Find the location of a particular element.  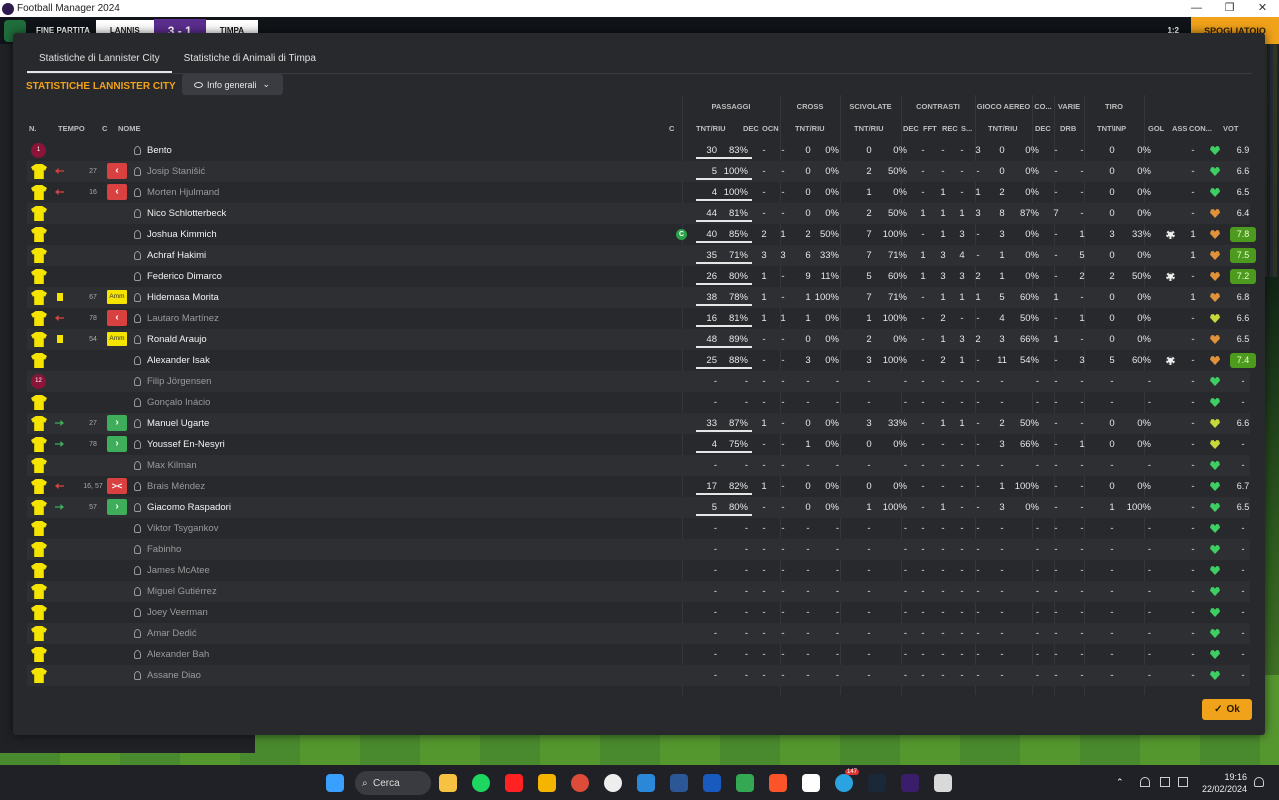

col-contr-fft: FFT is located at coordinates (930, 128).